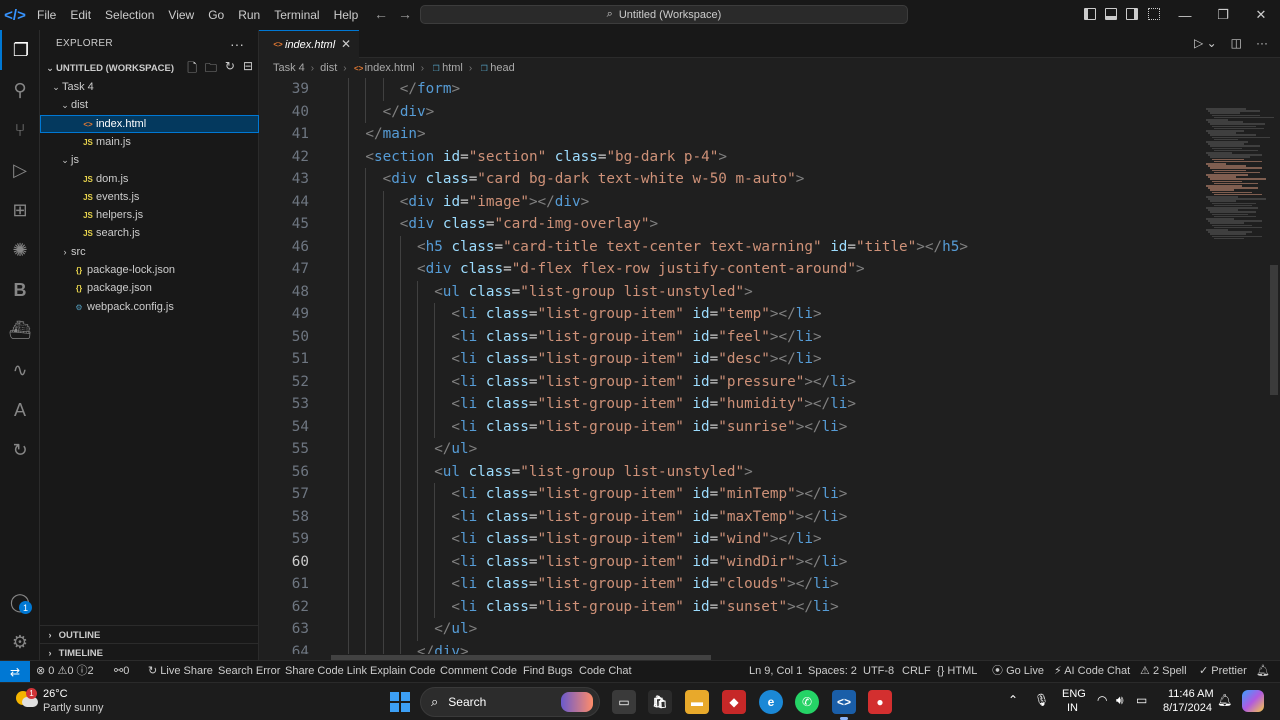  I want to click on task-view-icon: ▭, so click(624, 702).